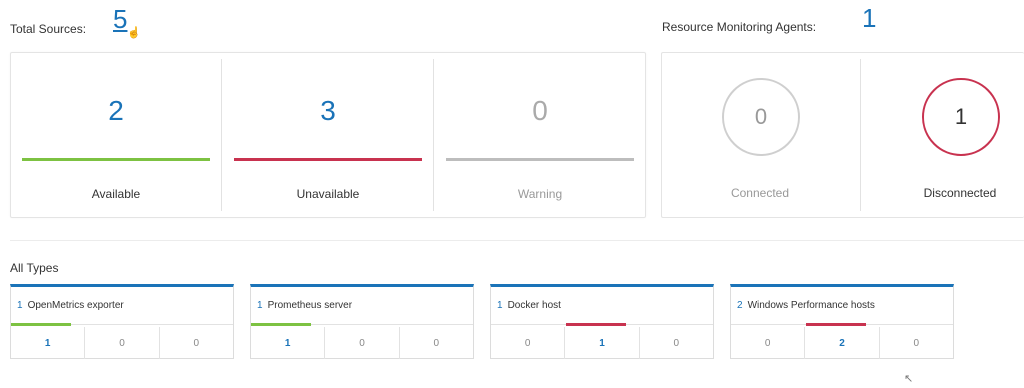 Image resolution: width=1024 pixels, height=388 pixels. What do you see at coordinates (540, 159) in the screenshot?
I see `warning-bar` at bounding box center [540, 159].